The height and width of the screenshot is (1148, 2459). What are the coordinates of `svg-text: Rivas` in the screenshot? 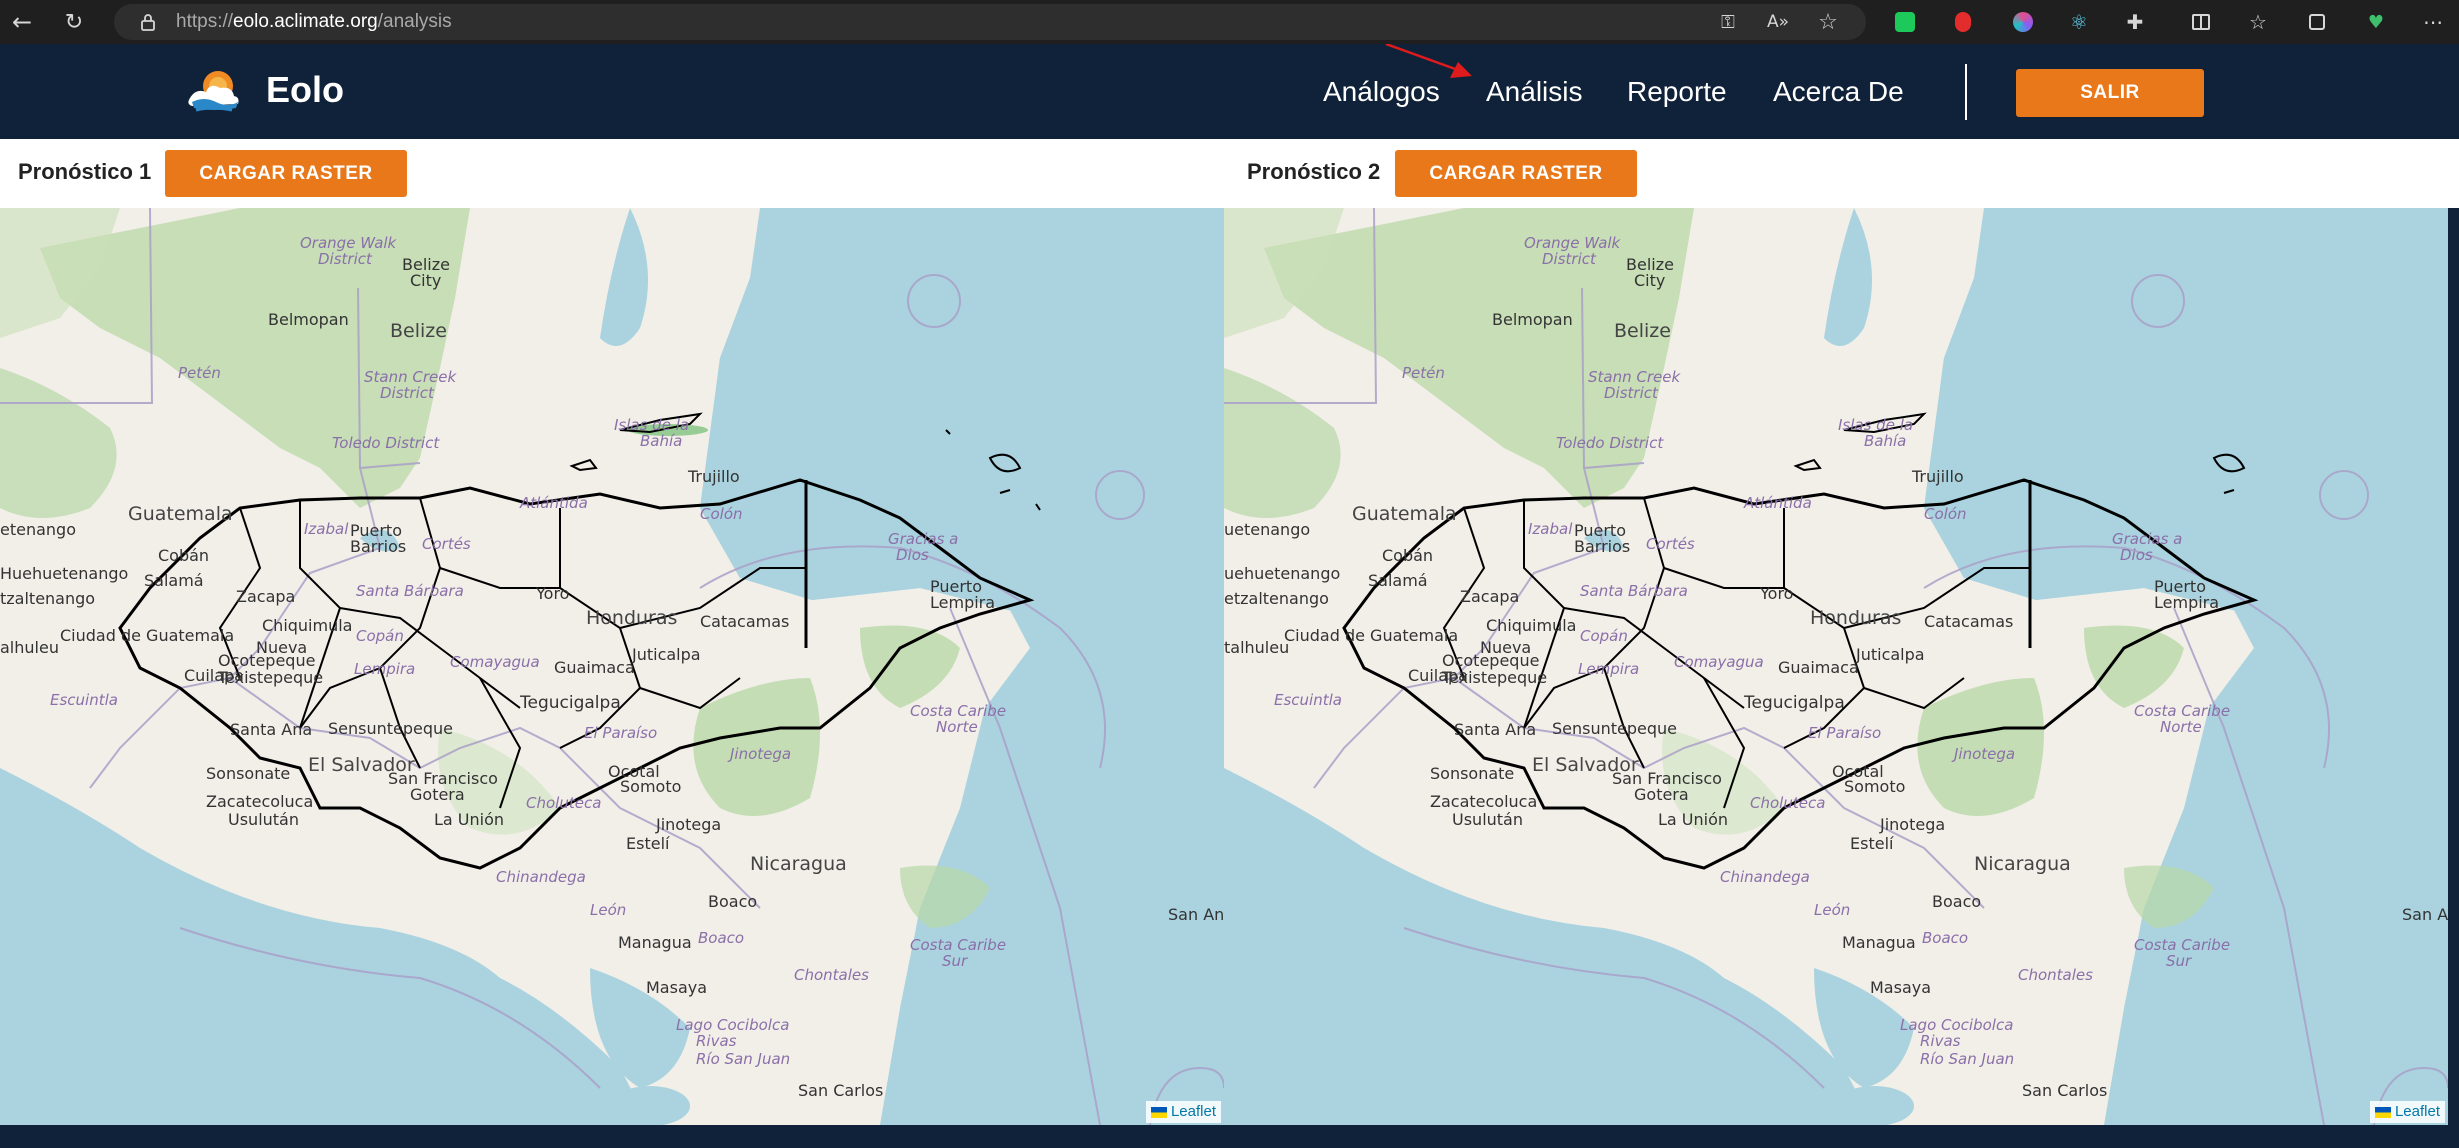 It's located at (716, 1041).